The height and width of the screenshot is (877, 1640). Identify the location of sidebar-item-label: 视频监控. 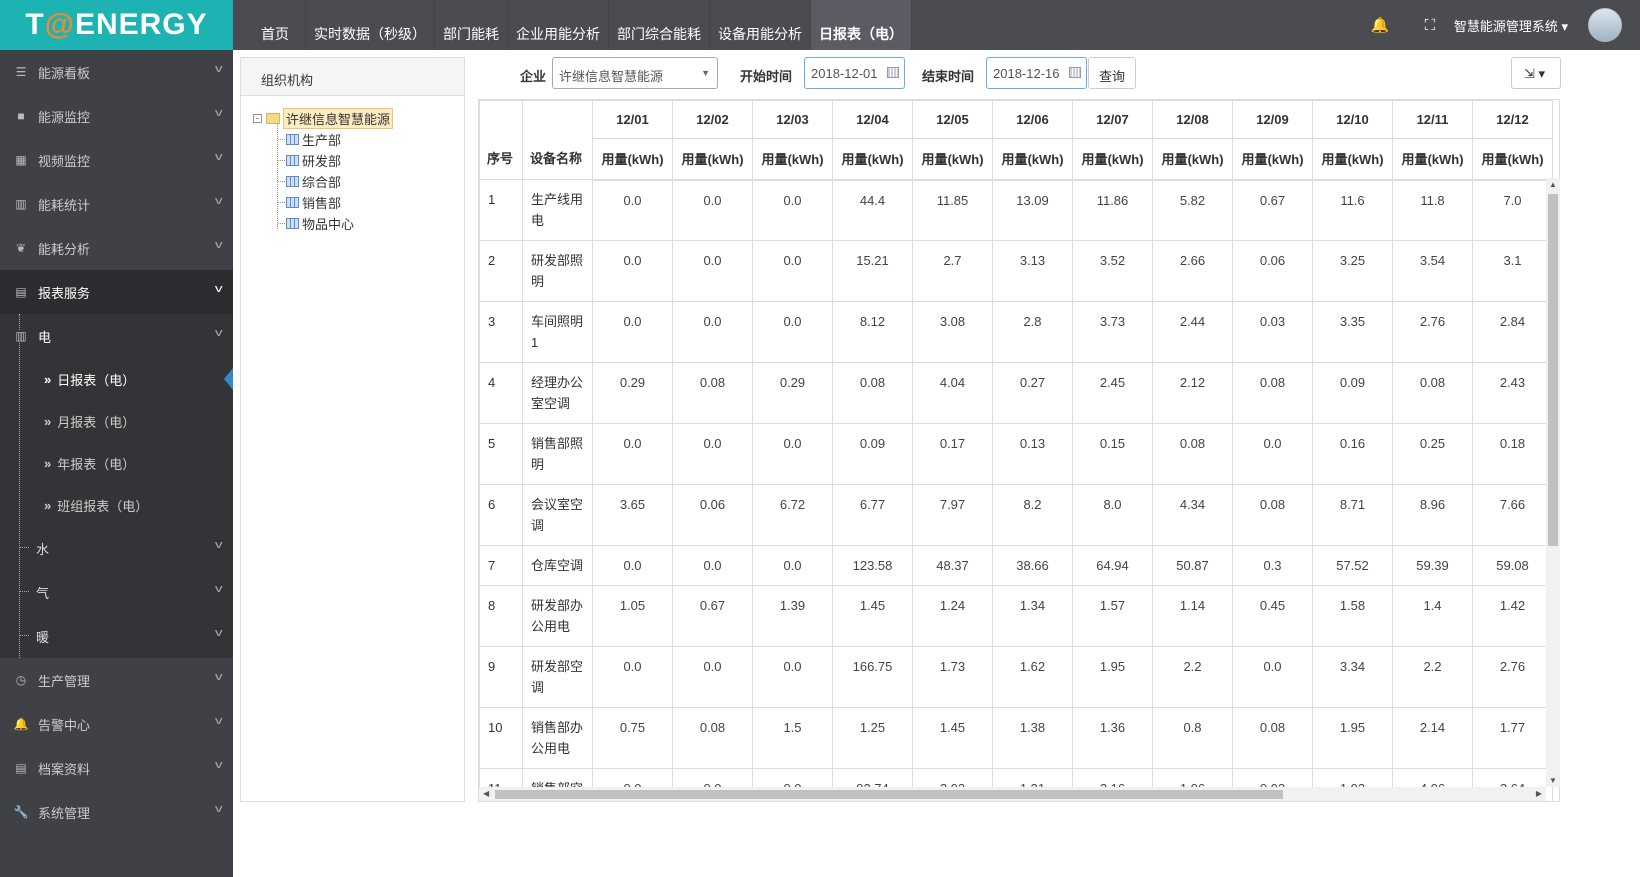
(64, 161).